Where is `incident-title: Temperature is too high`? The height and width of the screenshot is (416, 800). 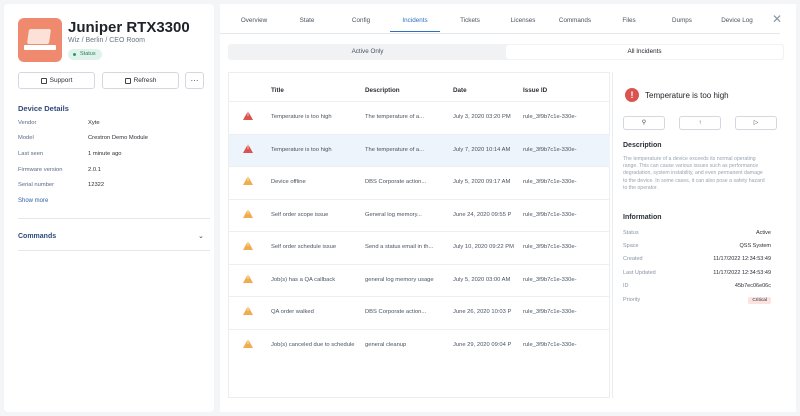 incident-title: Temperature is too high is located at coordinates (687, 95).